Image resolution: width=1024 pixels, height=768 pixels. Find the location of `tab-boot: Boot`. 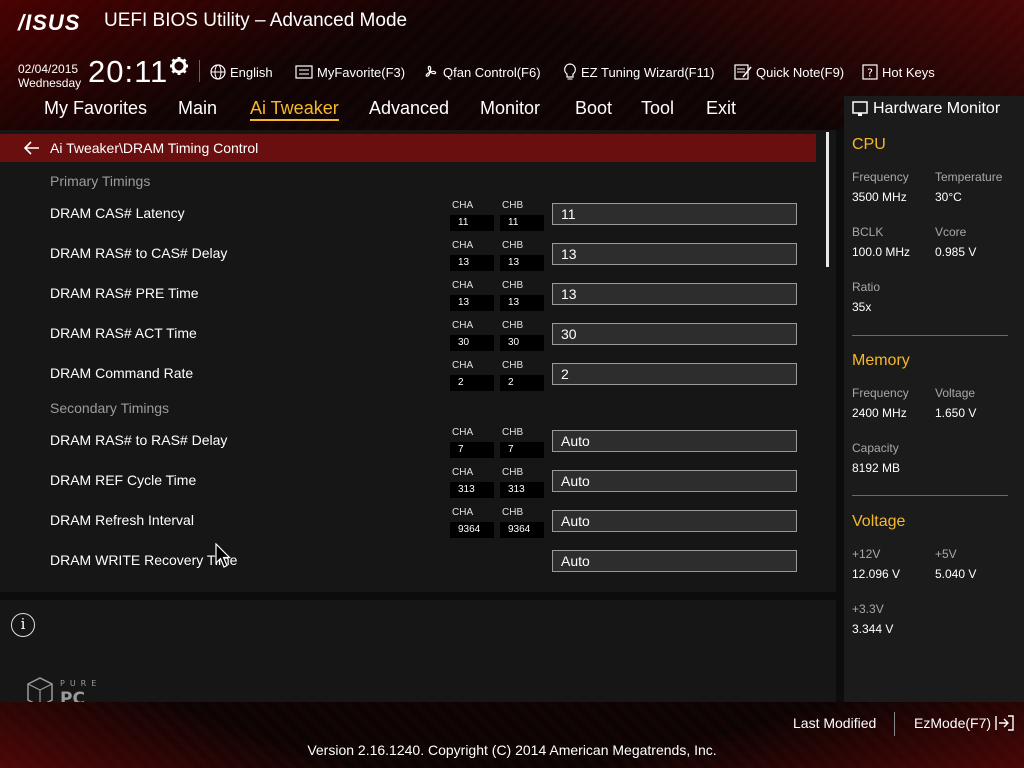

tab-boot: Boot is located at coordinates (593, 108).